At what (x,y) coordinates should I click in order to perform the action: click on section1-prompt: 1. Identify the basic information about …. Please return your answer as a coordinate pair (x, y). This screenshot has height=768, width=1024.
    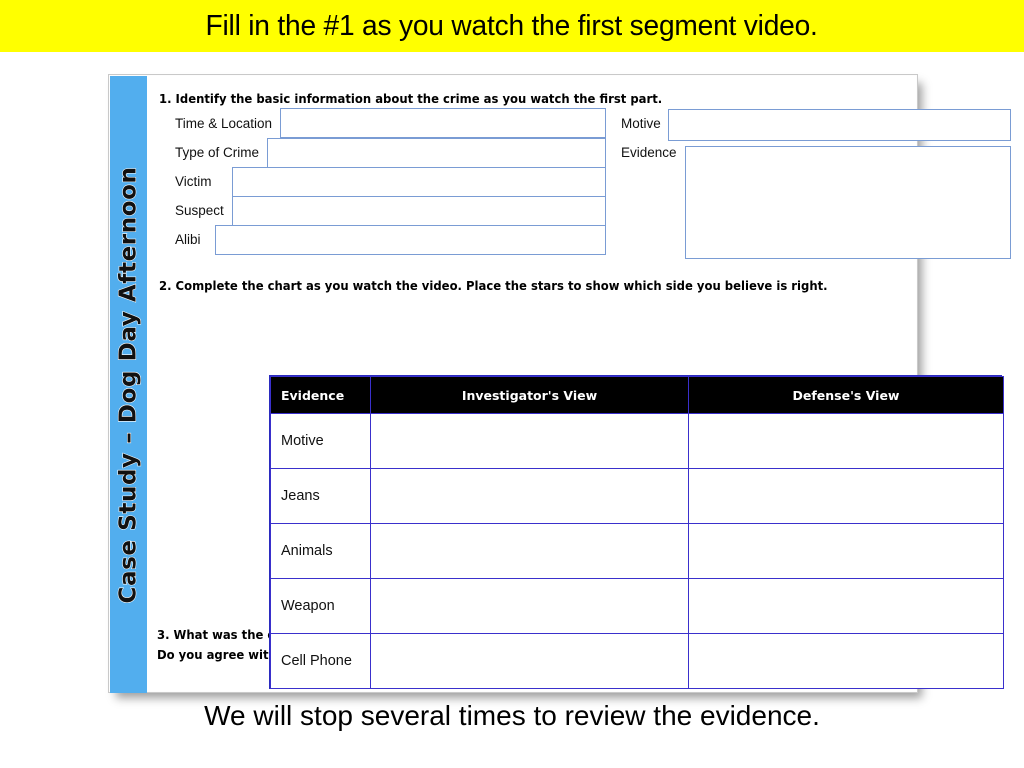
    Looking at the image, I should click on (411, 98).